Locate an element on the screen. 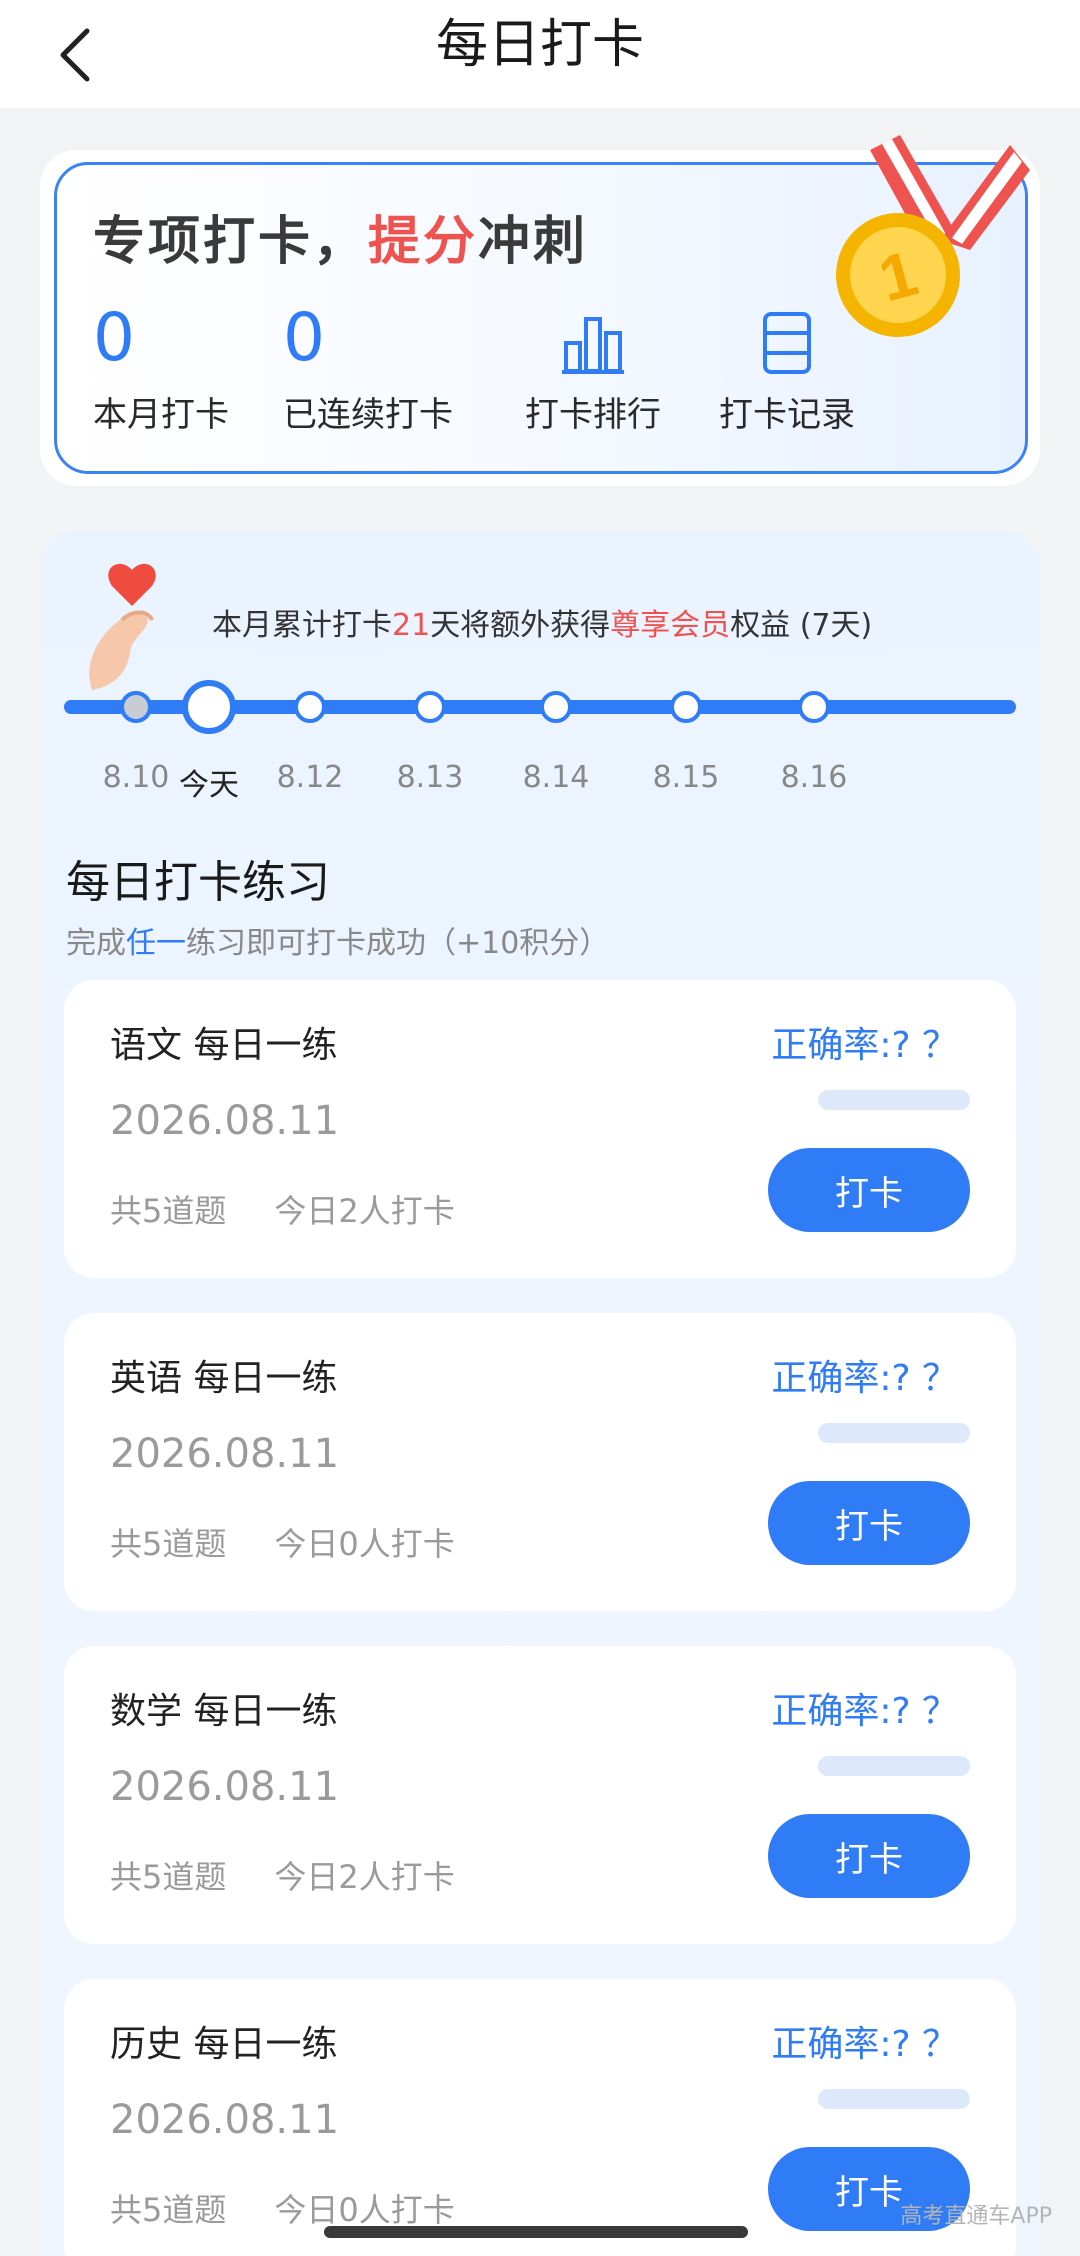 This screenshot has height=2256, width=1080. stat-streak: 0 已连续打卡 is located at coordinates (368, 369).